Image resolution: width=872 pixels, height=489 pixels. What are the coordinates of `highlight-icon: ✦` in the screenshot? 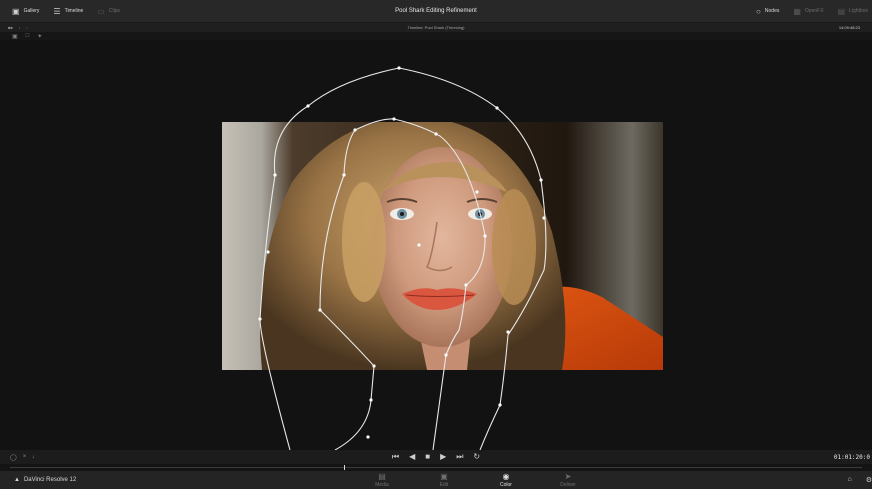 It's located at (39, 36).